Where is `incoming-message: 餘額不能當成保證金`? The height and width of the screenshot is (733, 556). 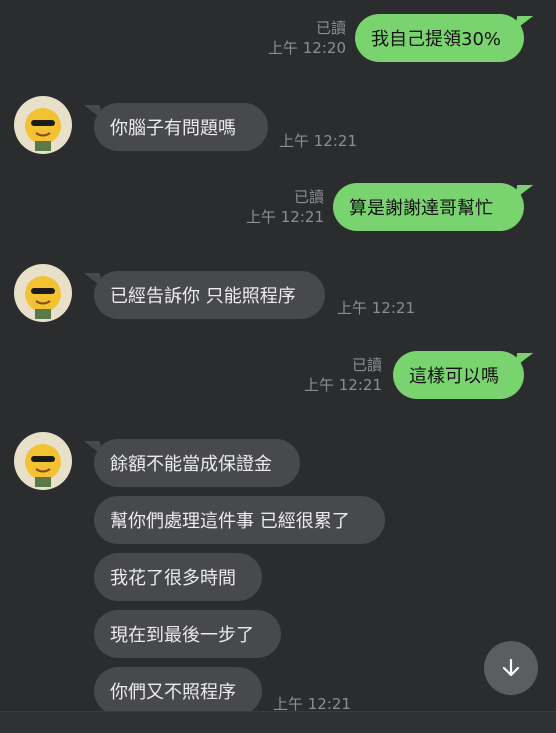 incoming-message: 餘額不能當成保證金 is located at coordinates (197, 463).